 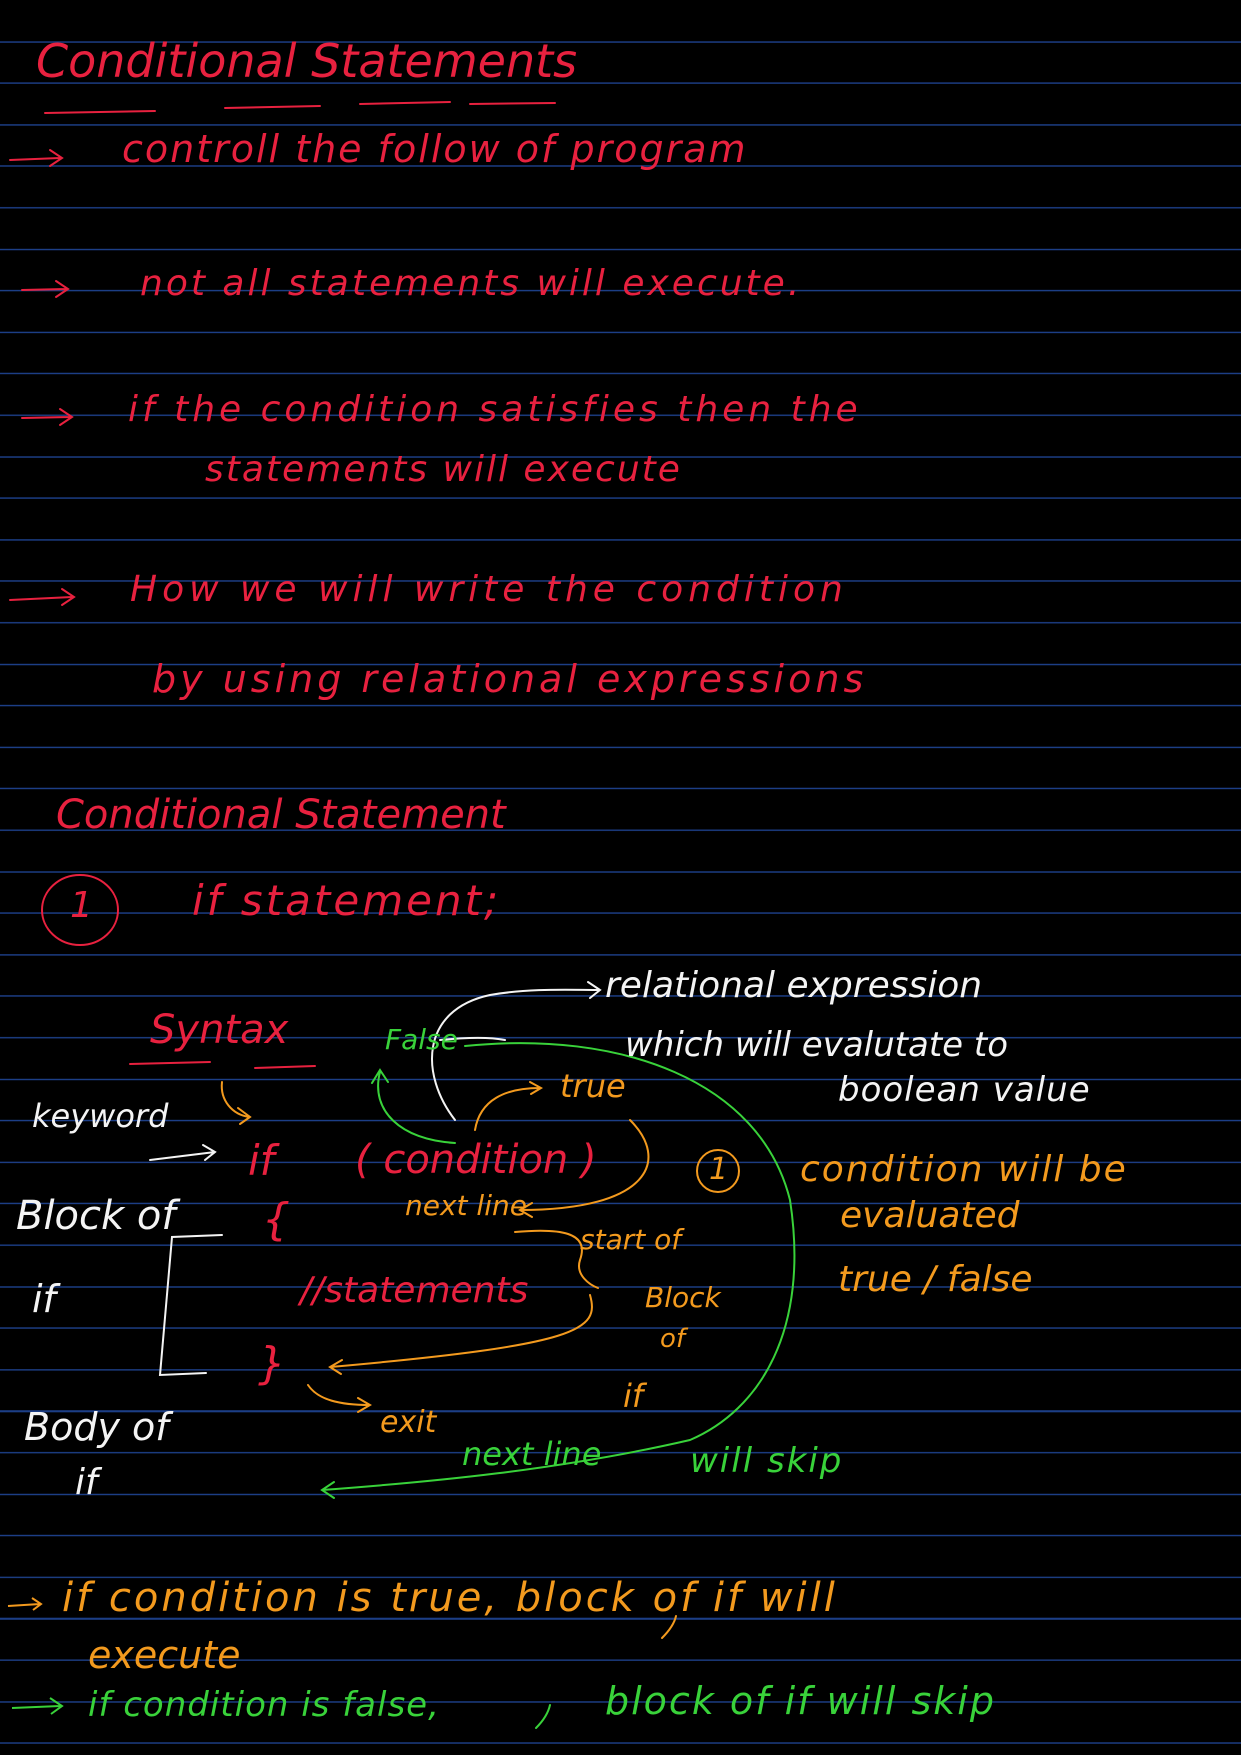 What do you see at coordinates (471, 283) in the screenshot?
I see `bullet-2: not all statements will execute.` at bounding box center [471, 283].